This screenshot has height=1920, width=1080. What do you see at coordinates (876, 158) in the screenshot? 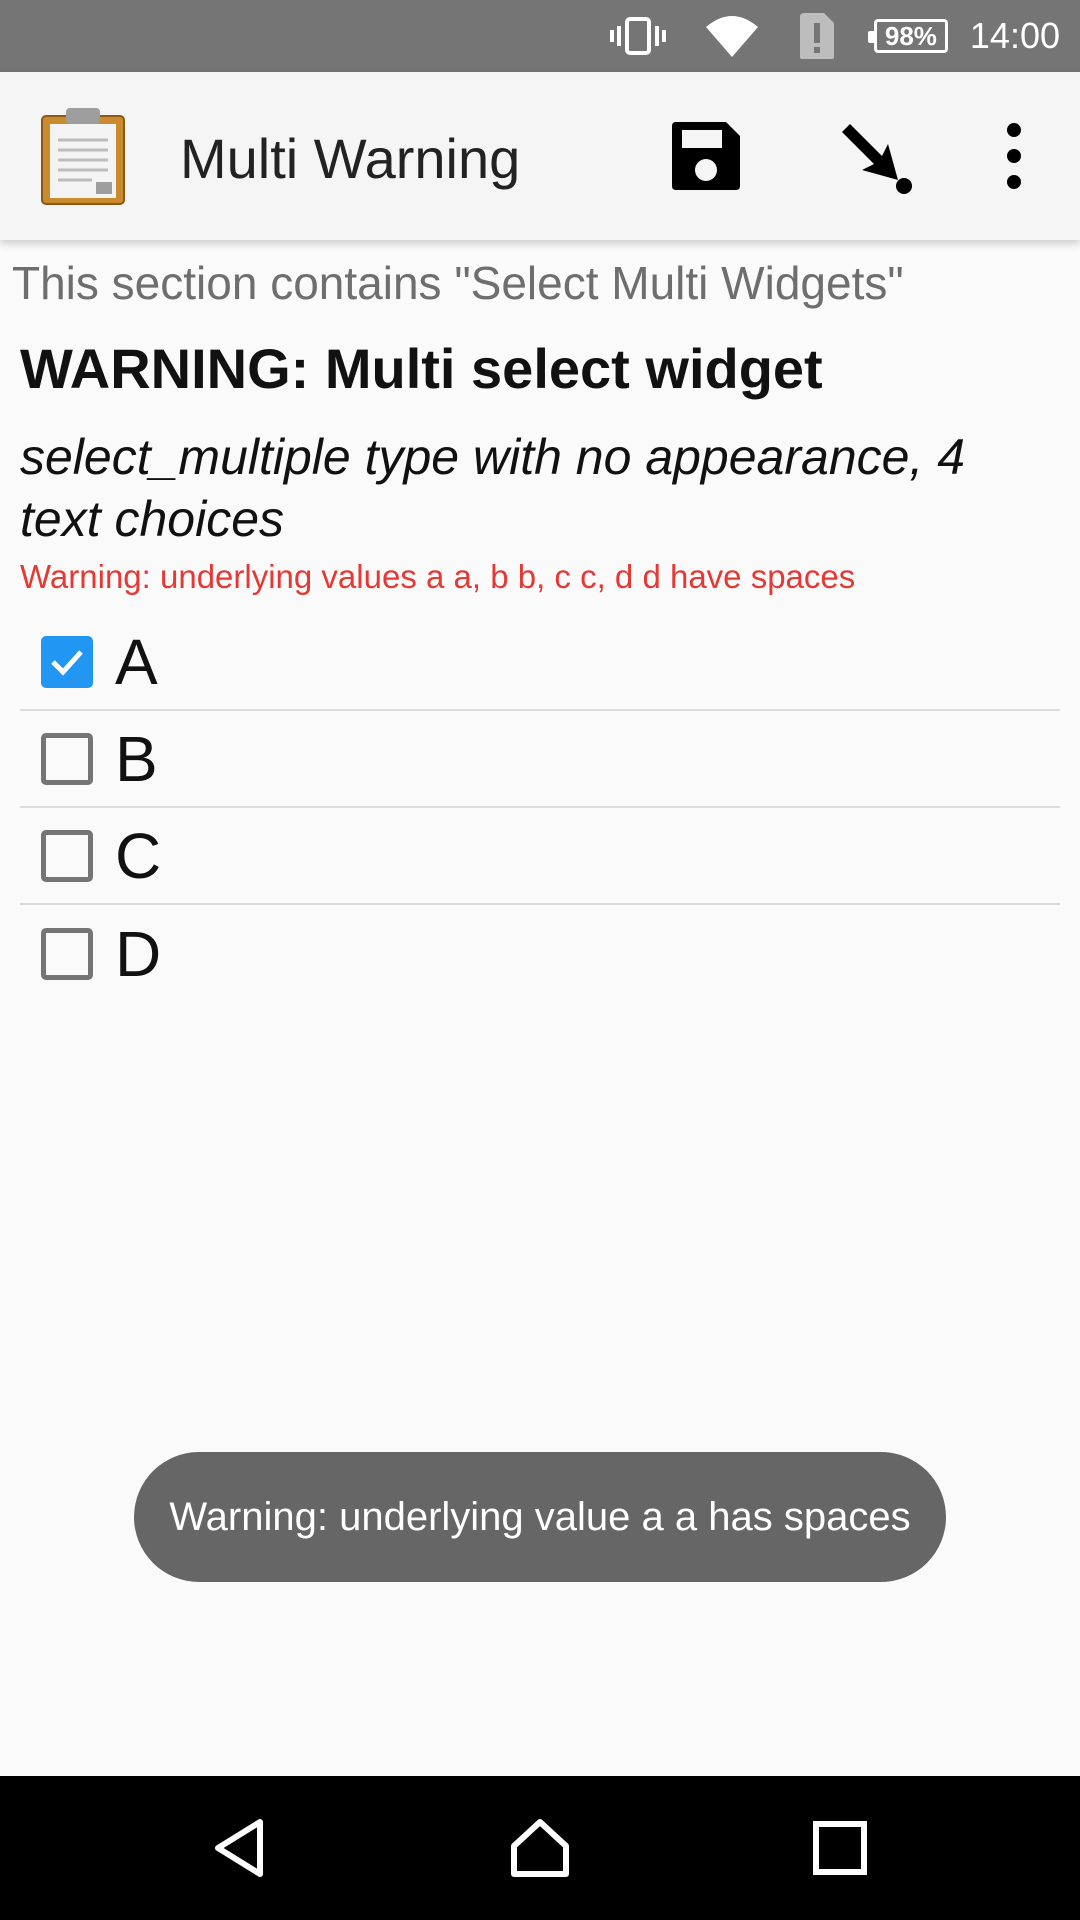
I see `goto-icon` at bounding box center [876, 158].